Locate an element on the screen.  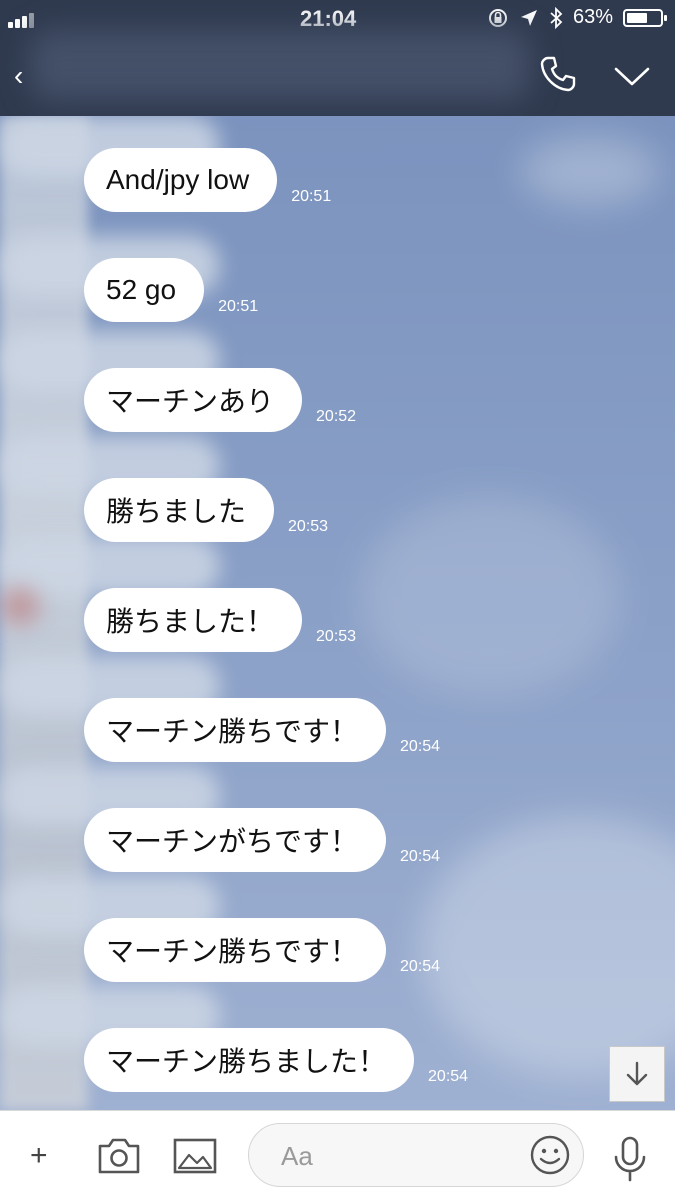
chat-header: 21:04 63% ‹ is located at coordinates (337, 58).